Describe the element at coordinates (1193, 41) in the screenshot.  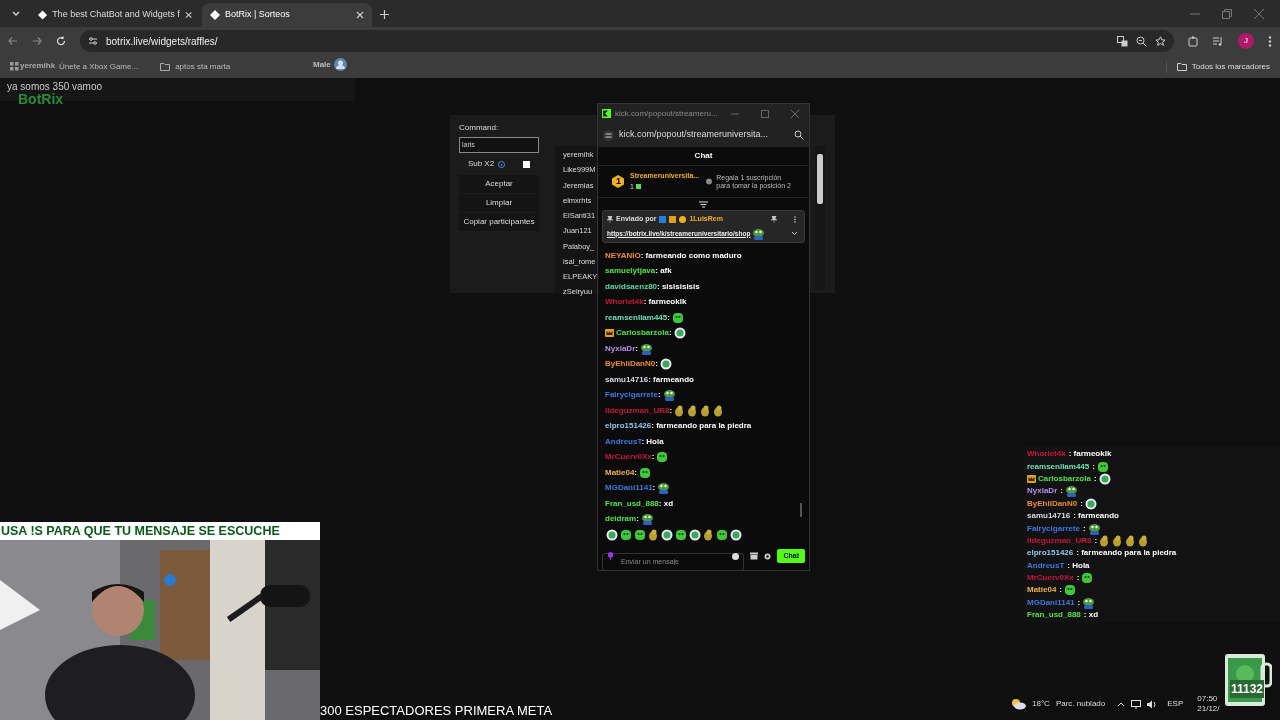
I see `extensions-icon` at that location.